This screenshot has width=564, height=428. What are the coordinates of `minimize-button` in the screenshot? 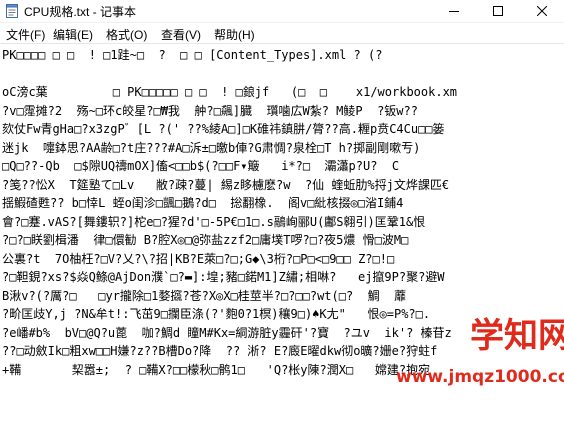 It's located at (454, 11).